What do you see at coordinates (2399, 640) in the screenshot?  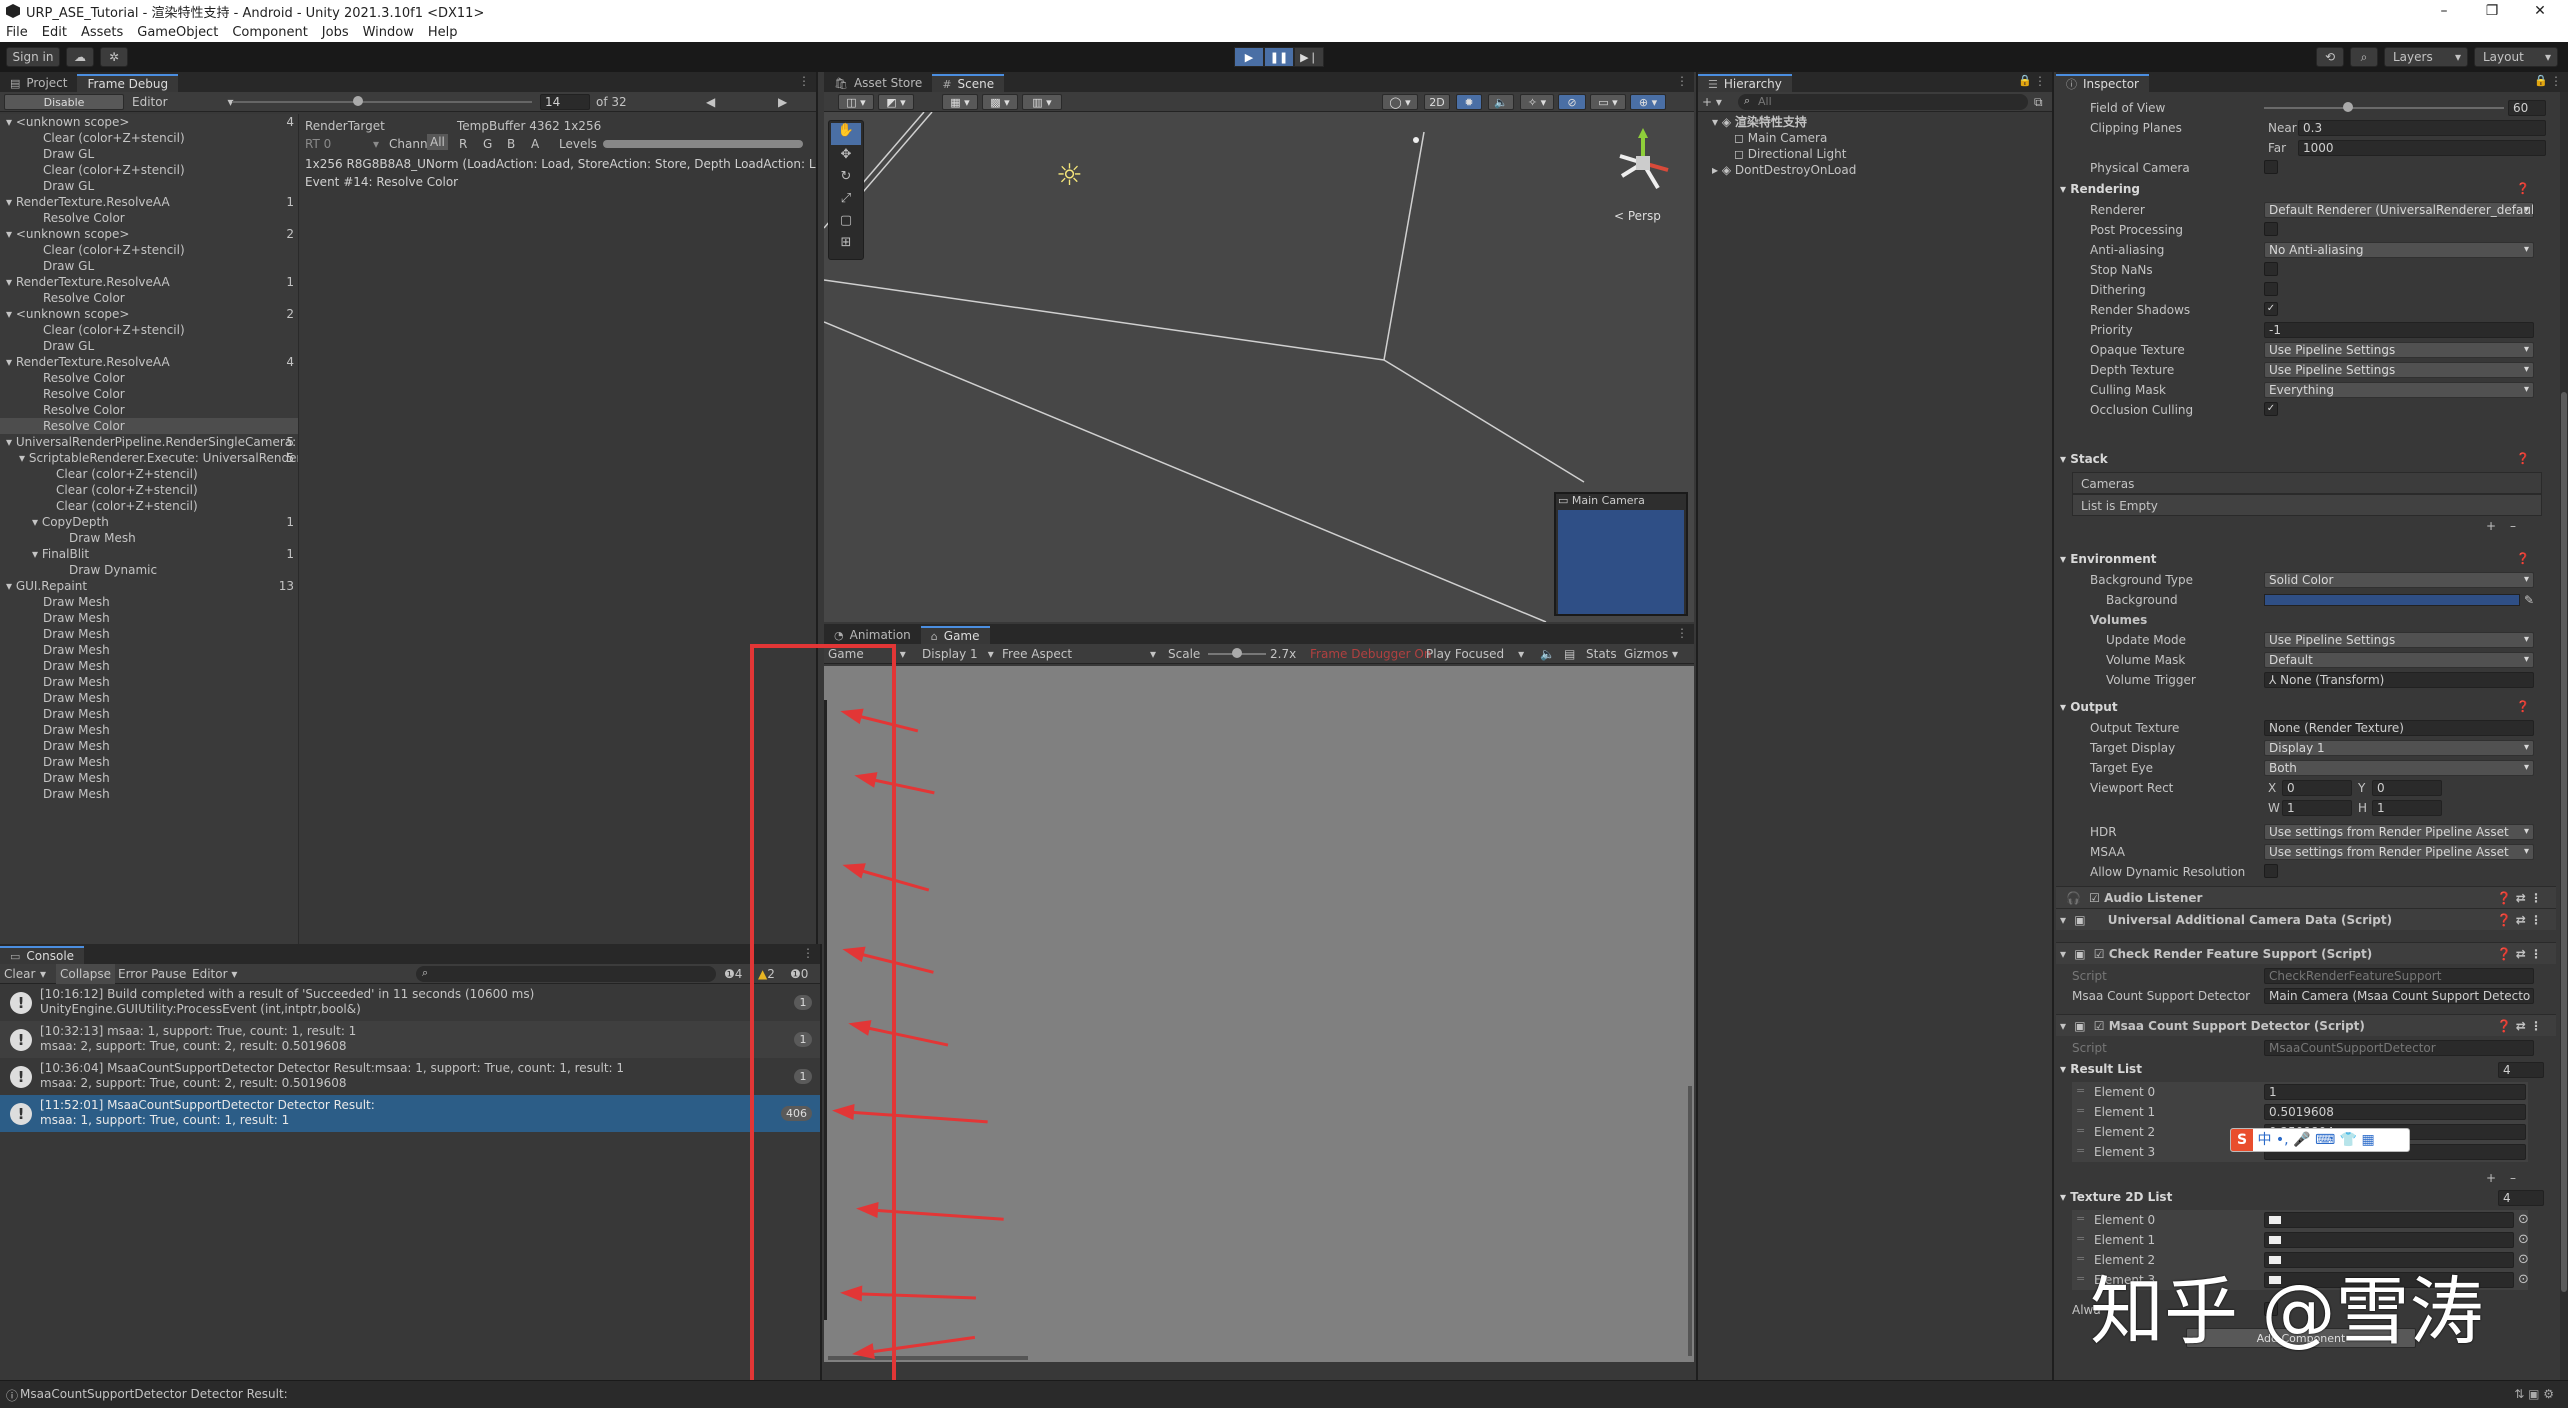 I see `update-mode-dropdown: Use Pipeline Settings` at bounding box center [2399, 640].